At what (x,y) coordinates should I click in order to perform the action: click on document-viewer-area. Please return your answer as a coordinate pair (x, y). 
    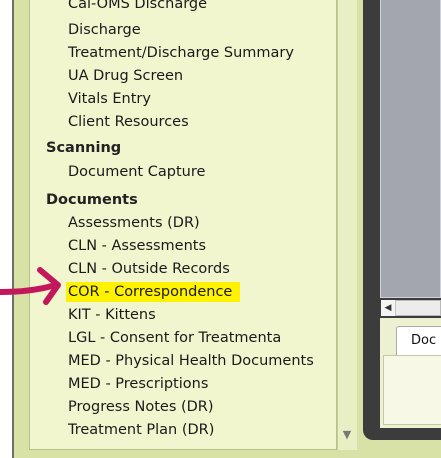
    Looking at the image, I should click on (410, 149).